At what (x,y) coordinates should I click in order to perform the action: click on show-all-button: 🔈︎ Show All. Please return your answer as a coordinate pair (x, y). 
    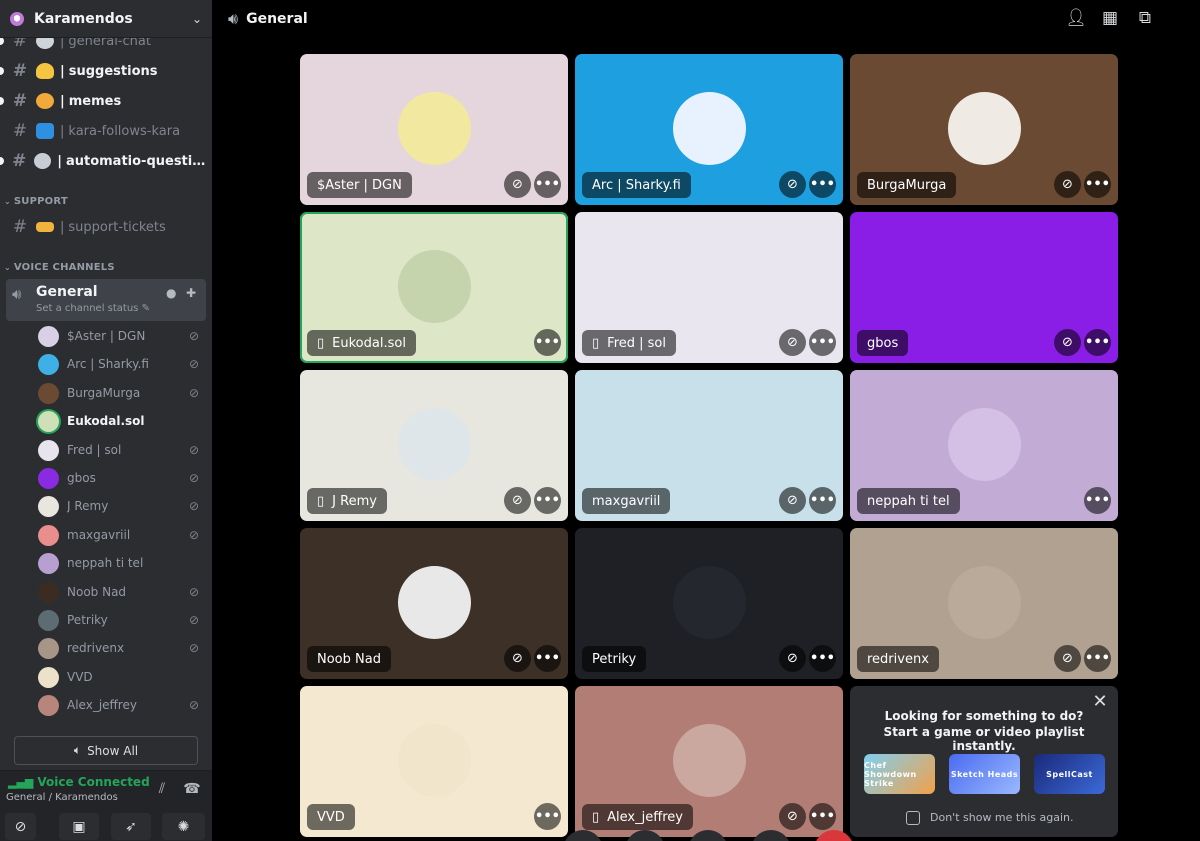
    Looking at the image, I should click on (106, 750).